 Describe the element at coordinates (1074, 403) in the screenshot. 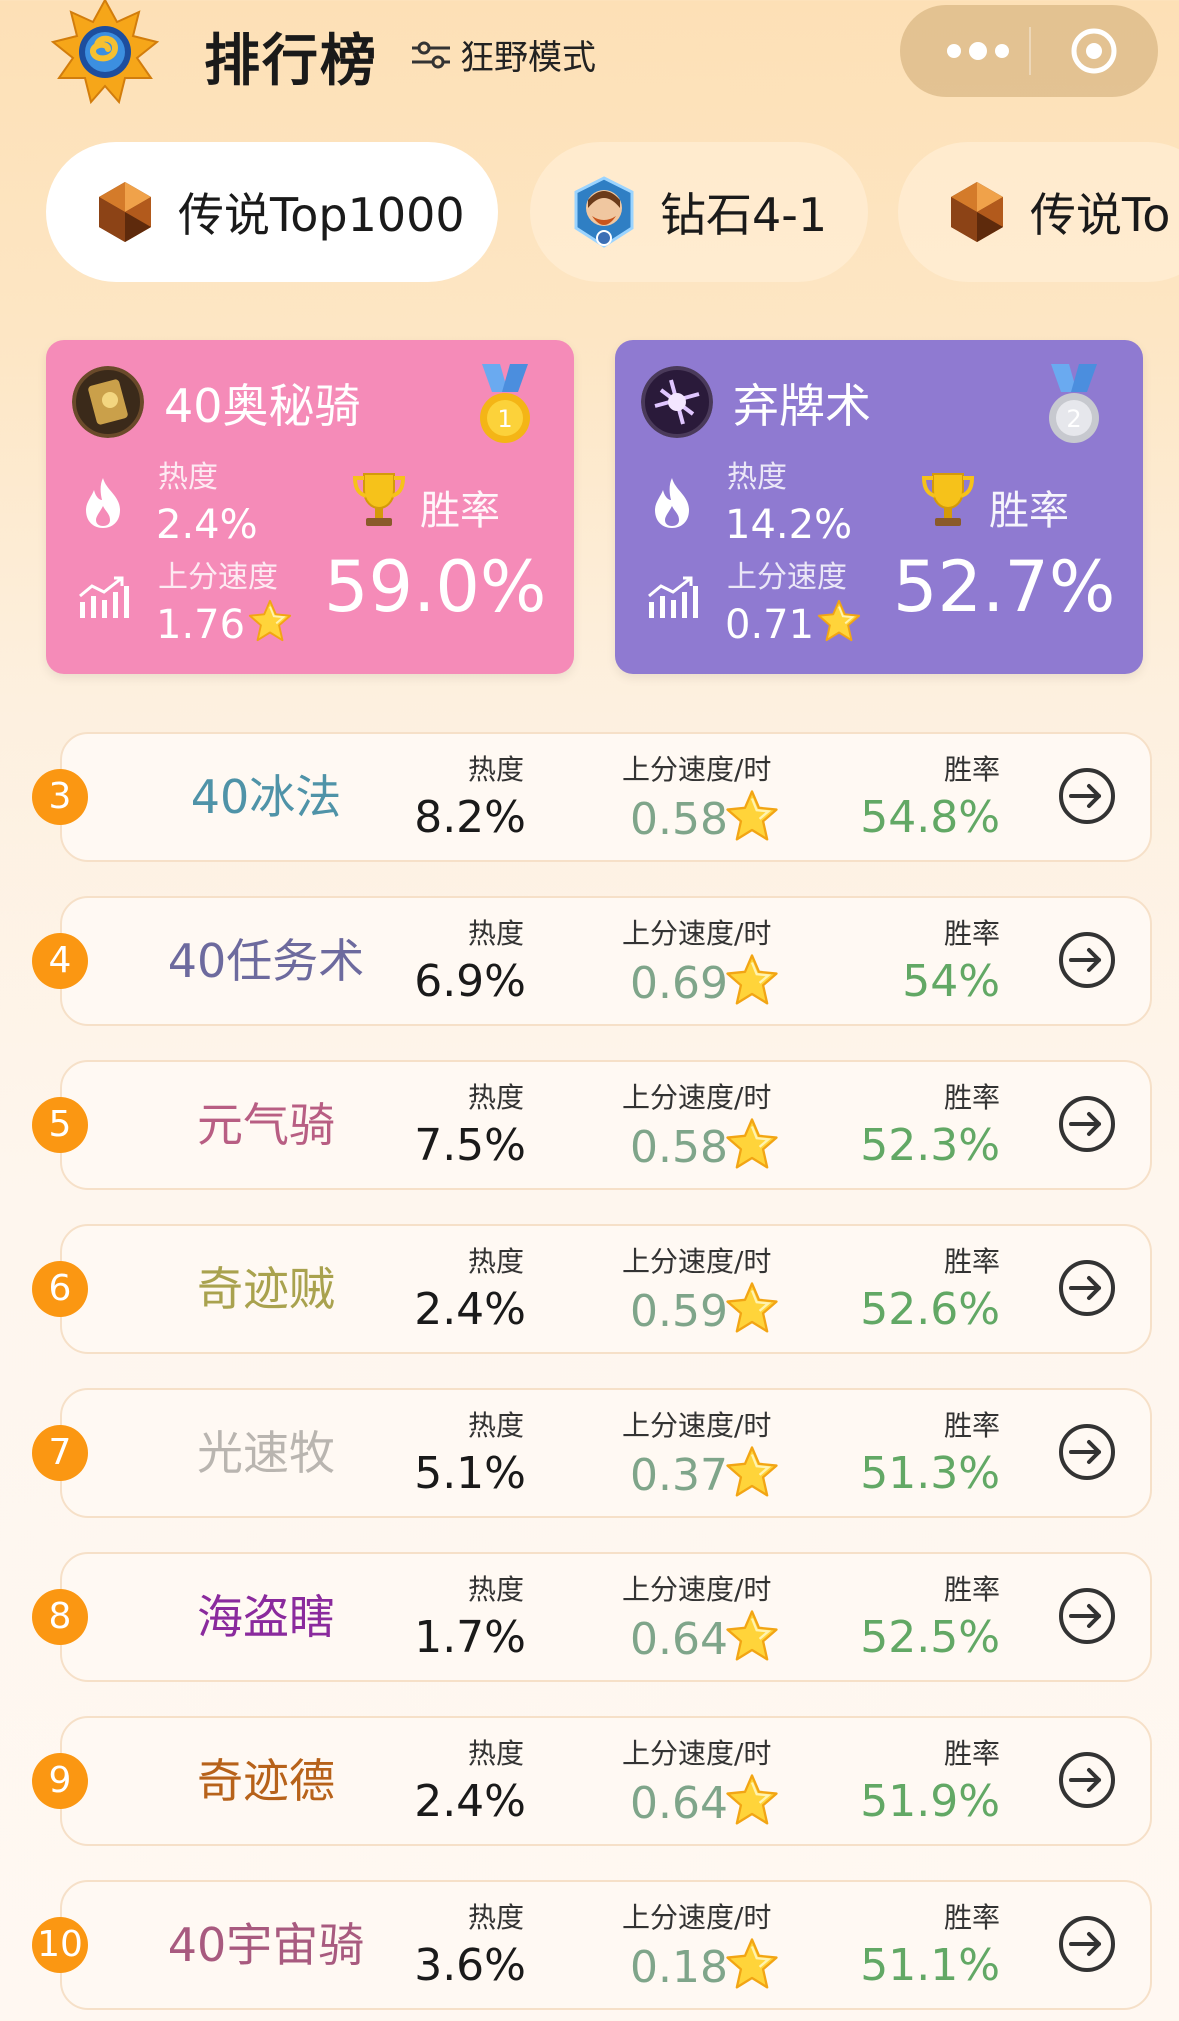

I see `silver-medal-icon: 2` at that location.